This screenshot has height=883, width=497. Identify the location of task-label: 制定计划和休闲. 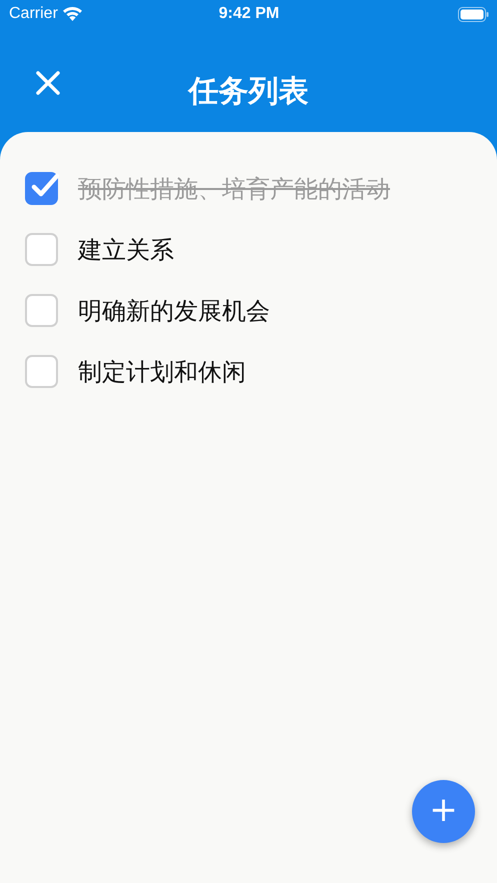
(162, 372).